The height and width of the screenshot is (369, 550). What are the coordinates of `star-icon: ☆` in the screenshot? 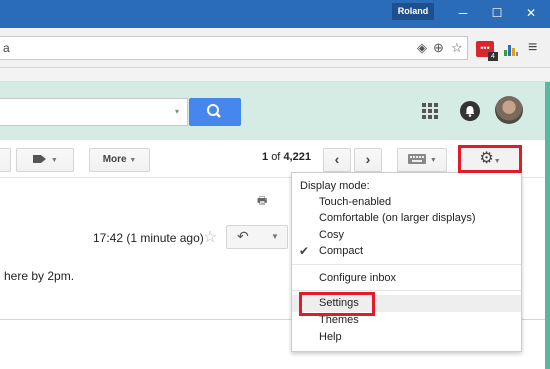 It's located at (210, 237).